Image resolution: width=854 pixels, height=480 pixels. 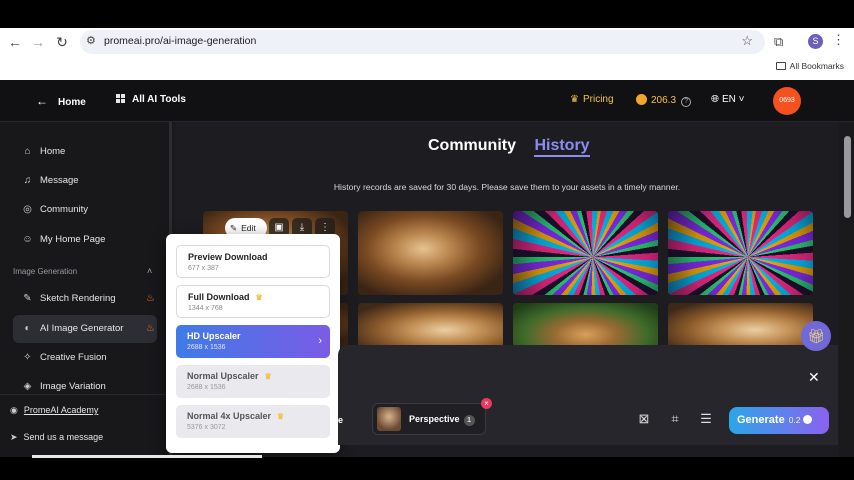 I want to click on sidebar-item-image-variation: ◈ Image Variation, so click(x=64, y=386).